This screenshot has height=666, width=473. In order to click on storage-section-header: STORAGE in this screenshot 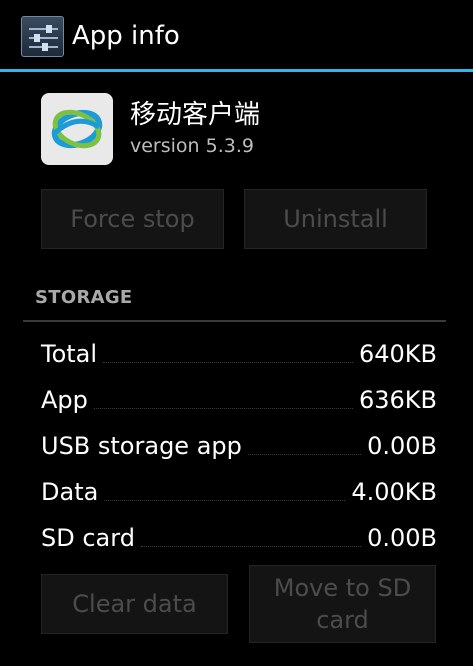, I will do `click(84, 297)`.